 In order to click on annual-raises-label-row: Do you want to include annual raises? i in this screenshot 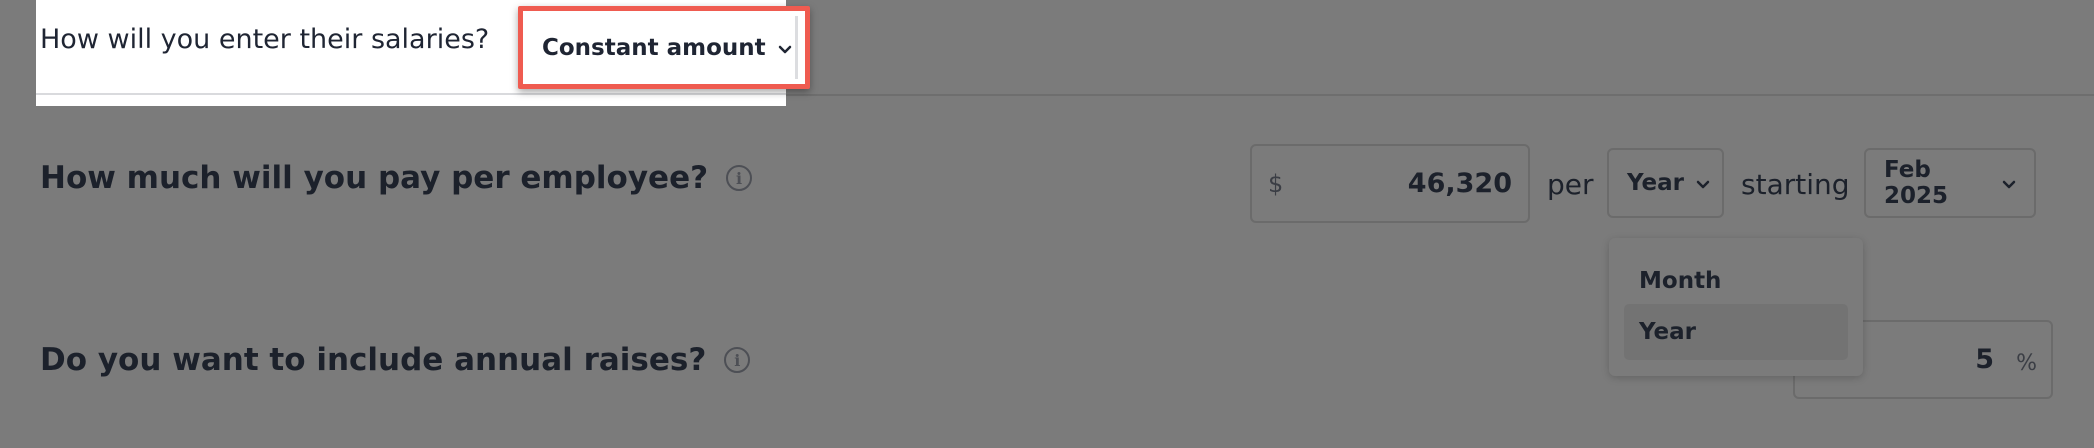, I will do `click(395, 360)`.